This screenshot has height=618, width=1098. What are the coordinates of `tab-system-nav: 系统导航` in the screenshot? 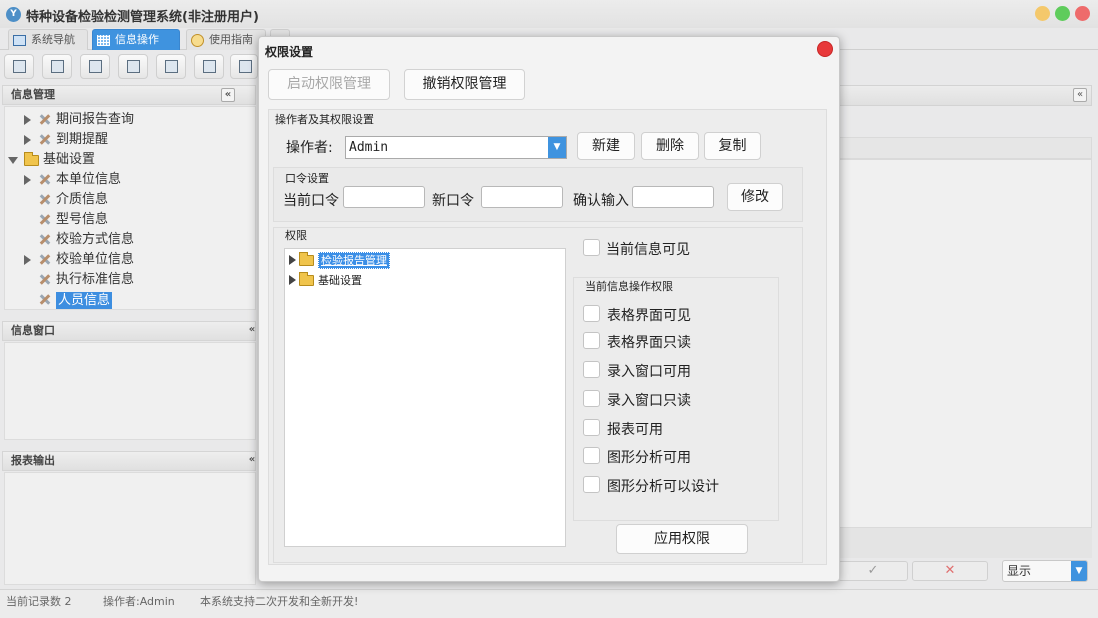 It's located at (48, 39).